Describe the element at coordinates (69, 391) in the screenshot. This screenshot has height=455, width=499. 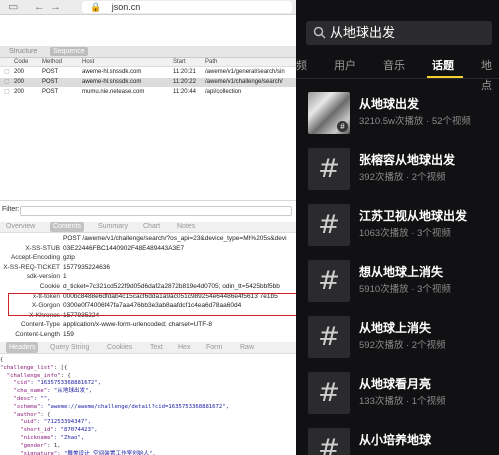
I see `json-value: : "从地球出发",` at that location.